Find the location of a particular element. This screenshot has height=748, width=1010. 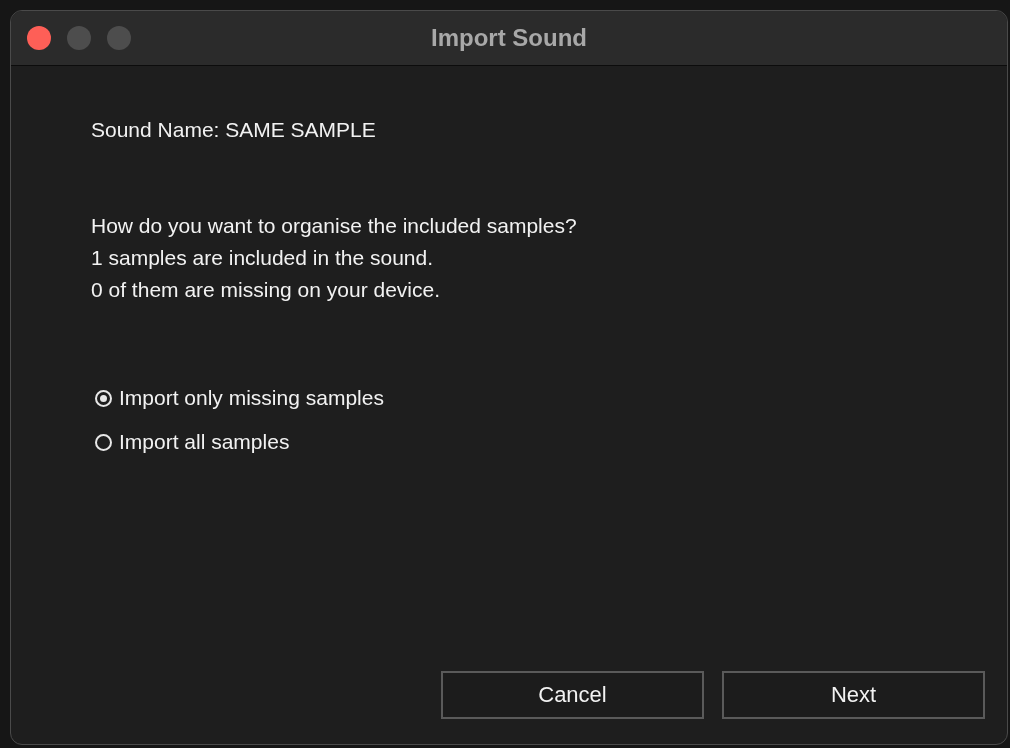

sound-name-label: Sound Name: SAME SAMPLE is located at coordinates (234, 130).